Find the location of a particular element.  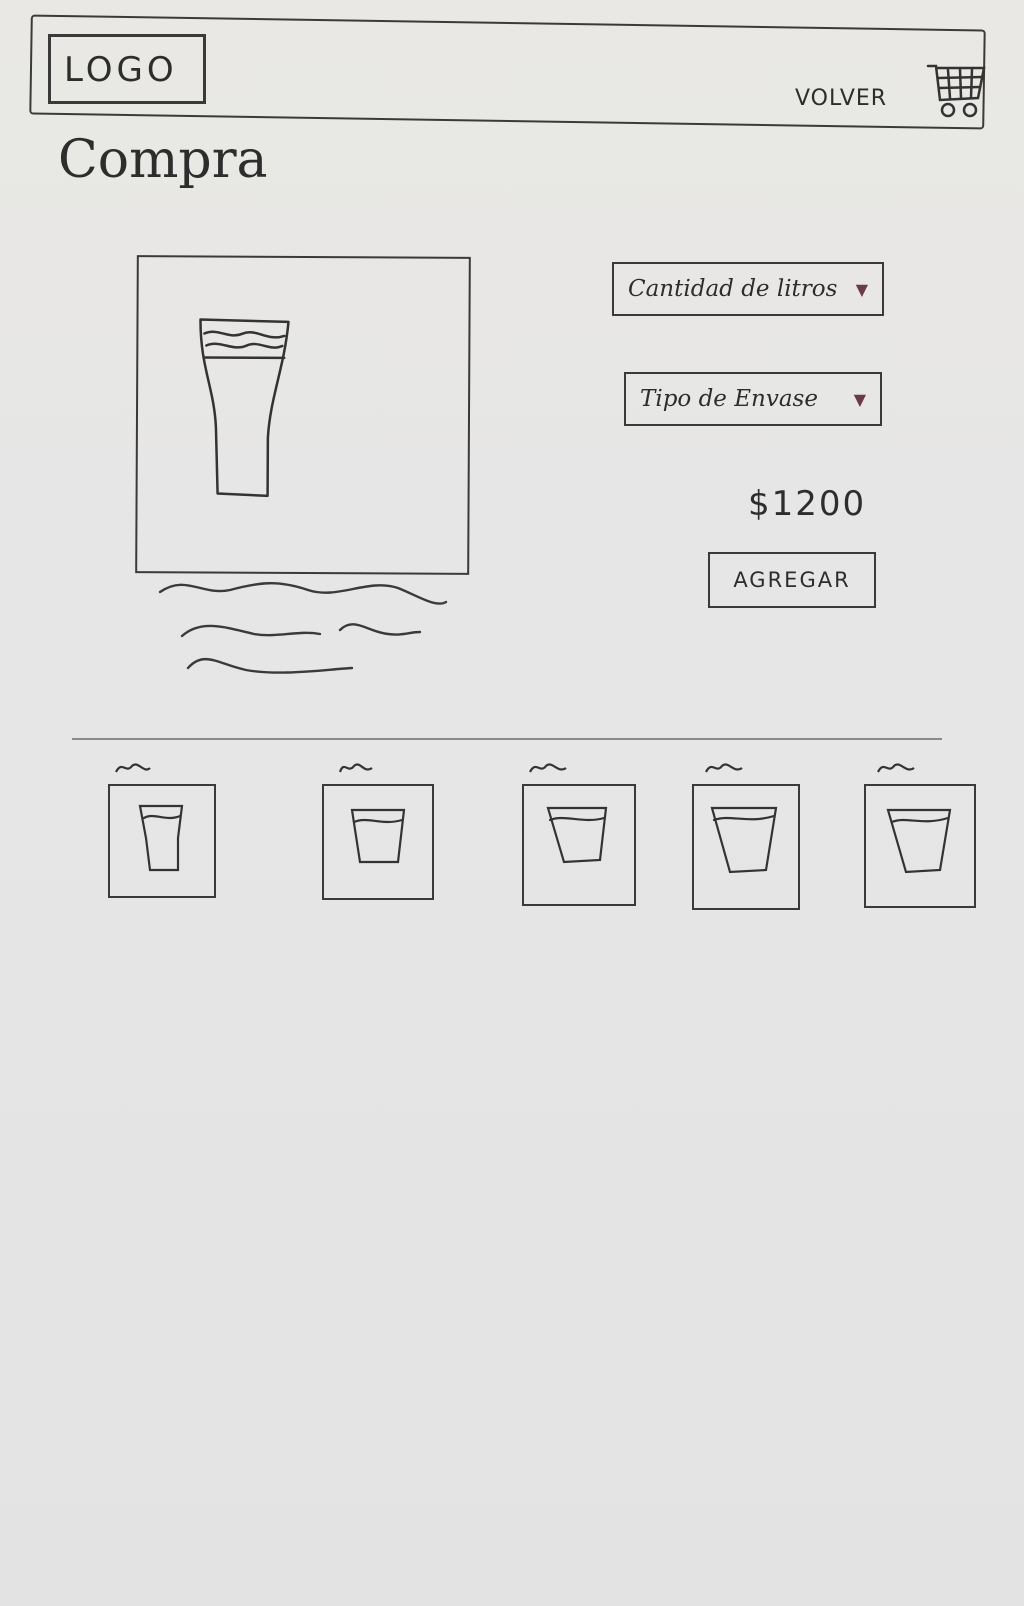

liters-select: Cantidad de litros ▼ is located at coordinates (748, 289).